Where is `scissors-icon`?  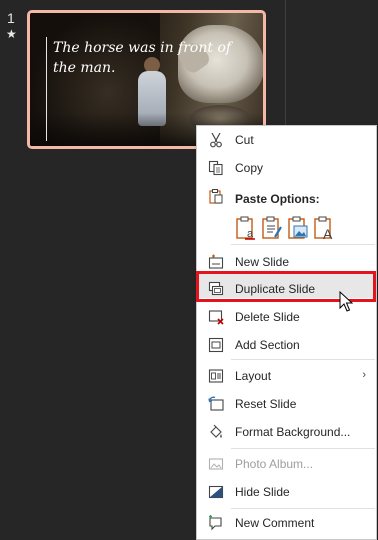
scissors-icon is located at coordinates (216, 140).